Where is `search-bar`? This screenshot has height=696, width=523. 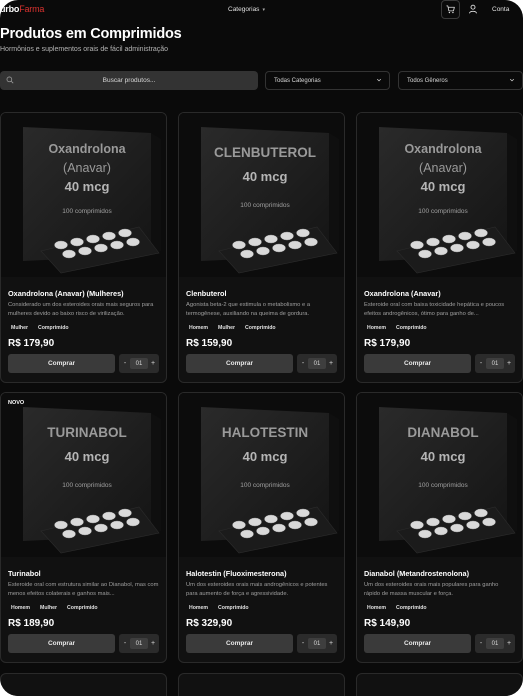
search-bar is located at coordinates (129, 80).